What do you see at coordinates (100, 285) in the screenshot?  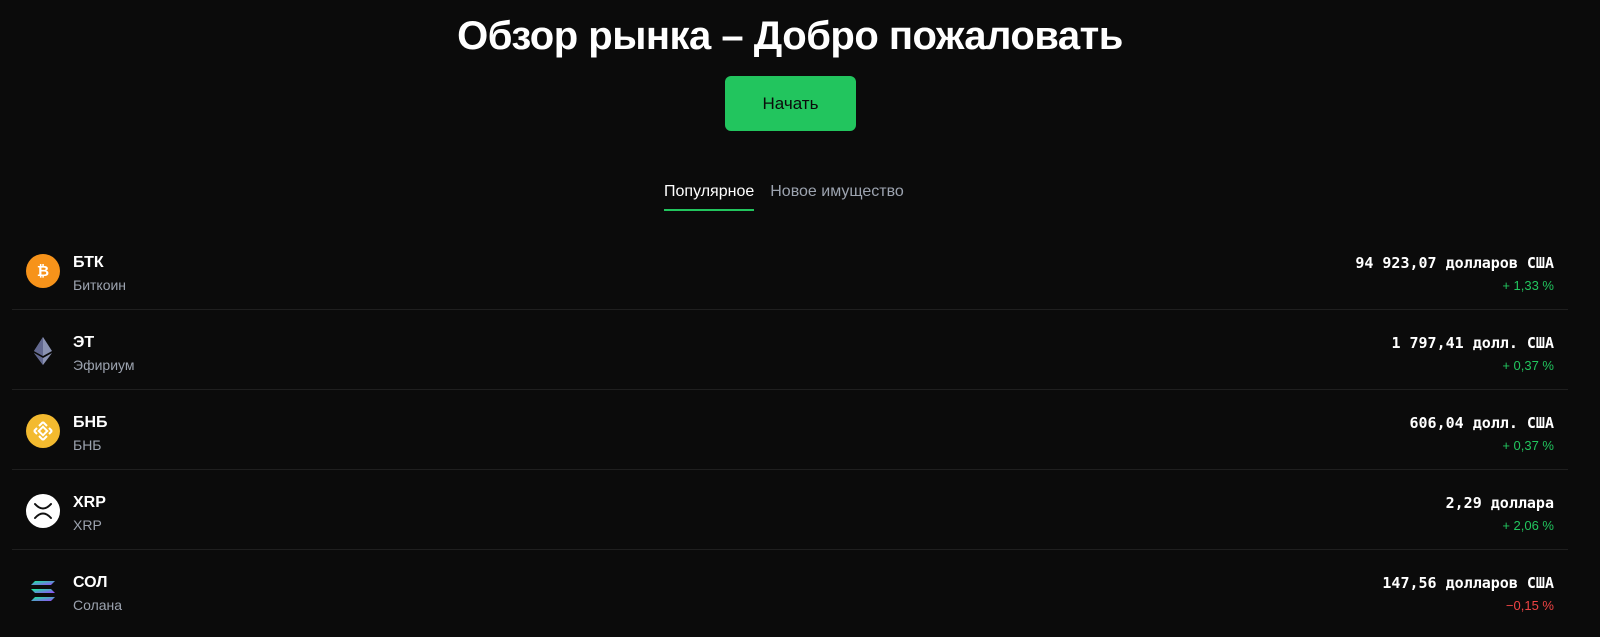 I see `asset-name: Биткоин` at bounding box center [100, 285].